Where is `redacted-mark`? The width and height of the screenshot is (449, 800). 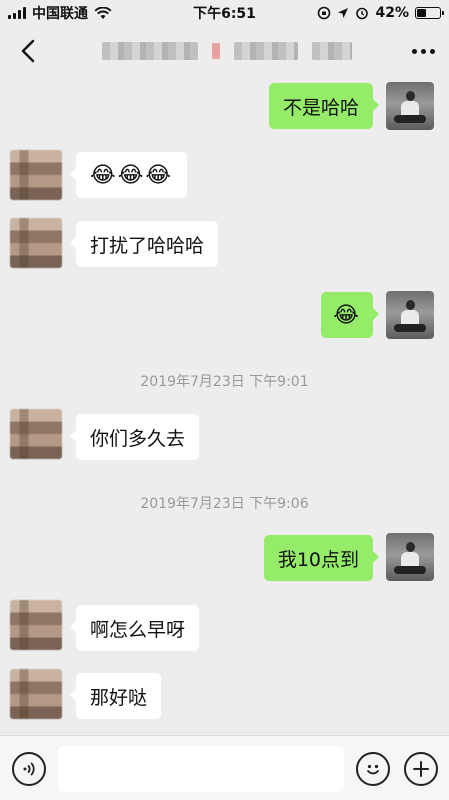
redacted-mark is located at coordinates (216, 51).